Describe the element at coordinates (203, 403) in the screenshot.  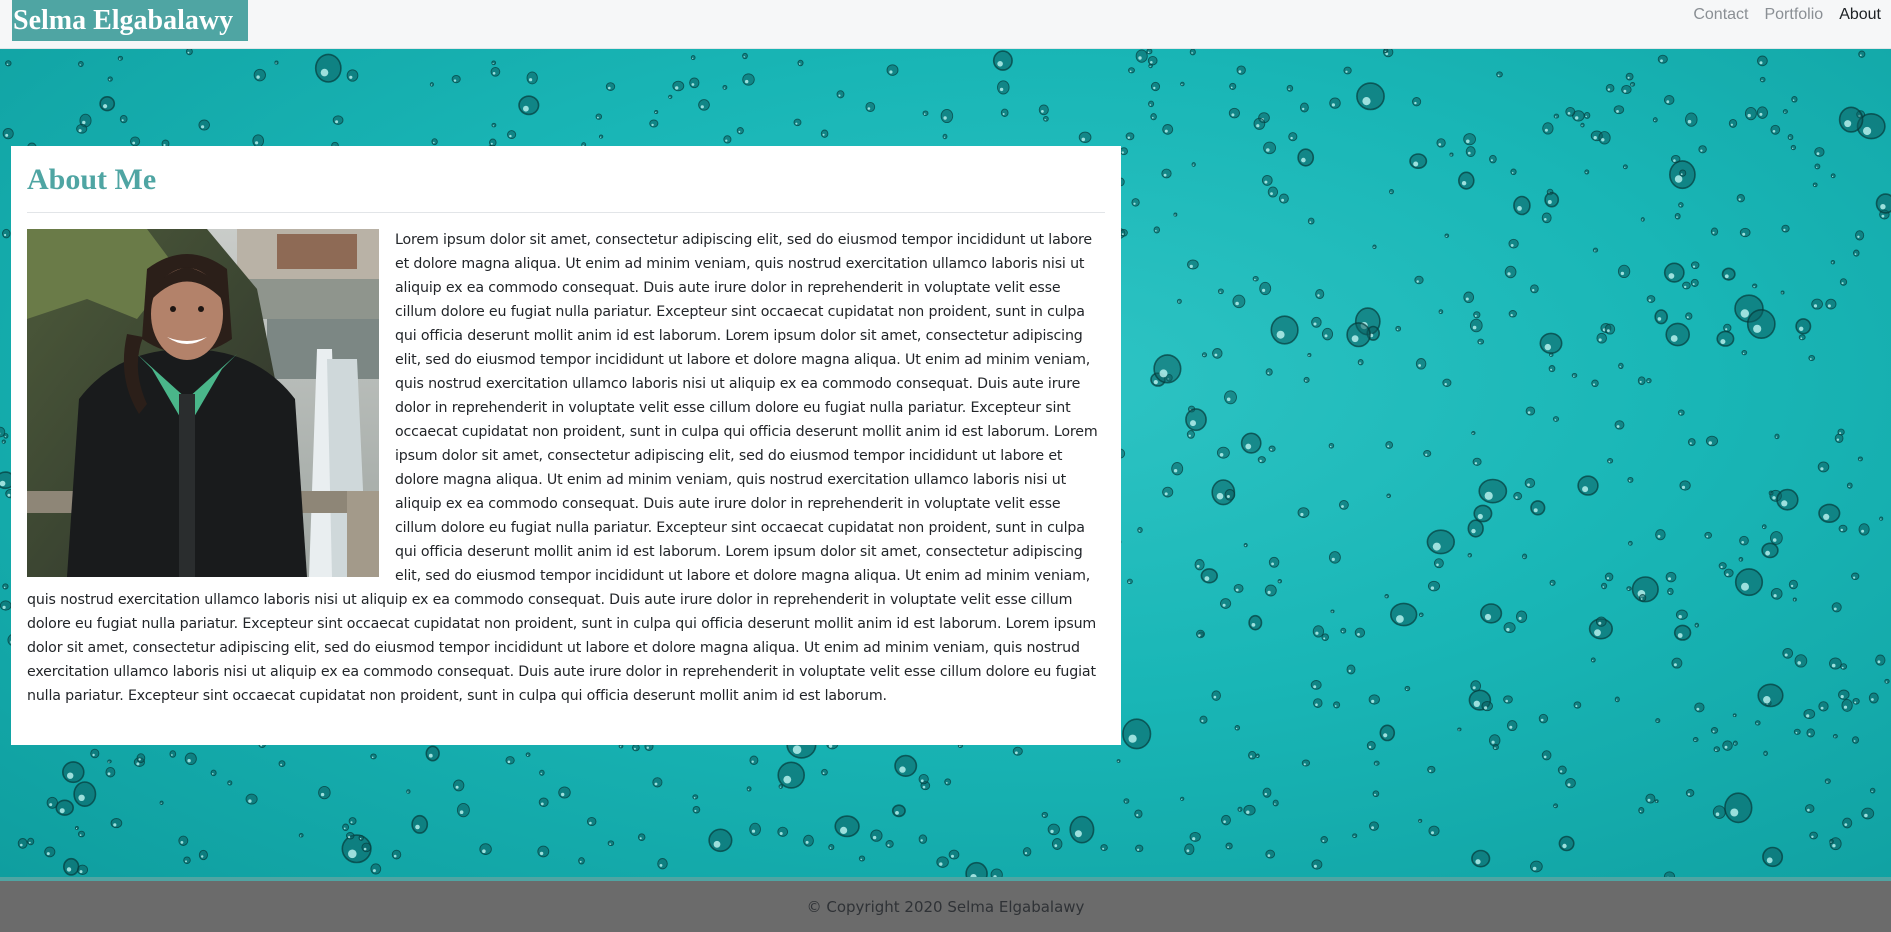
I see `portrait-illustration` at that location.